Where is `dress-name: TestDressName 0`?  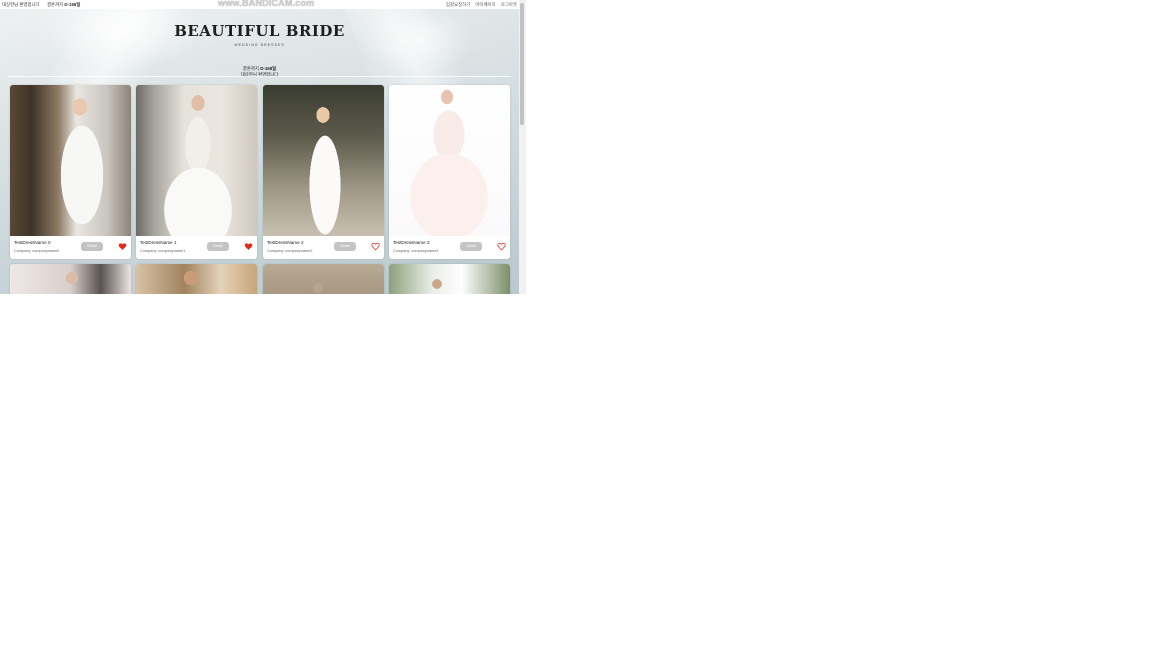
dress-name: TestDressName 0 is located at coordinates (32, 242).